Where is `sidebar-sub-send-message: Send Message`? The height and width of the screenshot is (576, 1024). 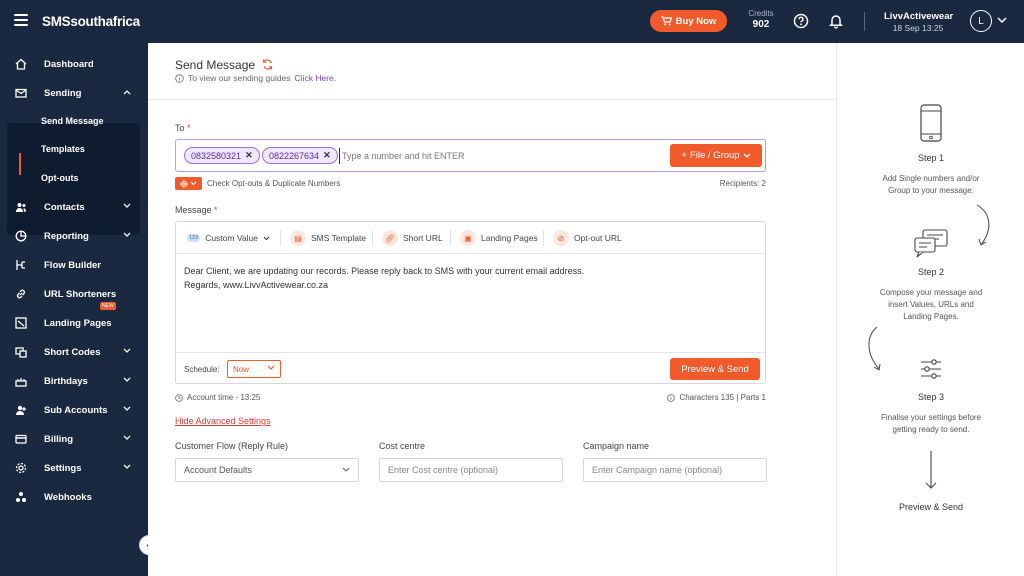
sidebar-sub-send-message: Send Message is located at coordinates (72, 121).